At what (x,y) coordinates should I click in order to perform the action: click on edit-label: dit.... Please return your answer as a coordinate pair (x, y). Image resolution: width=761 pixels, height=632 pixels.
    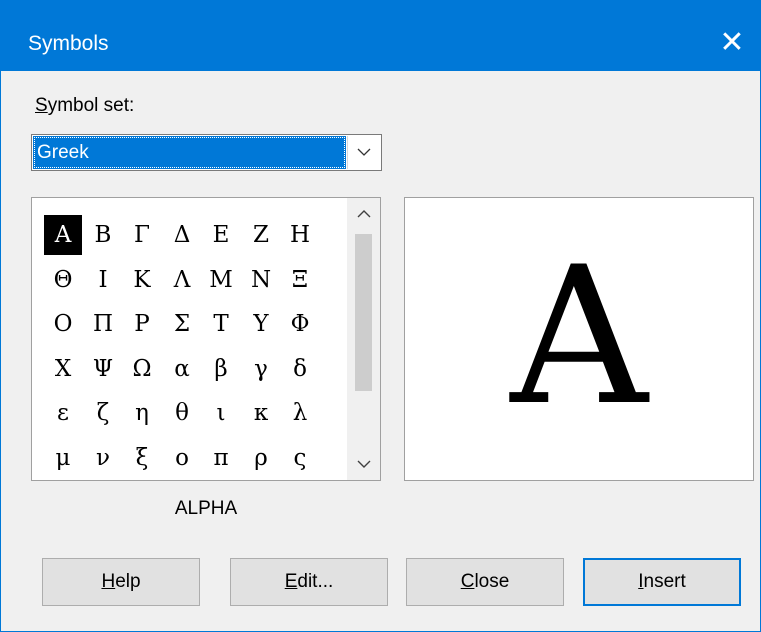
    Looking at the image, I should click on (315, 581).